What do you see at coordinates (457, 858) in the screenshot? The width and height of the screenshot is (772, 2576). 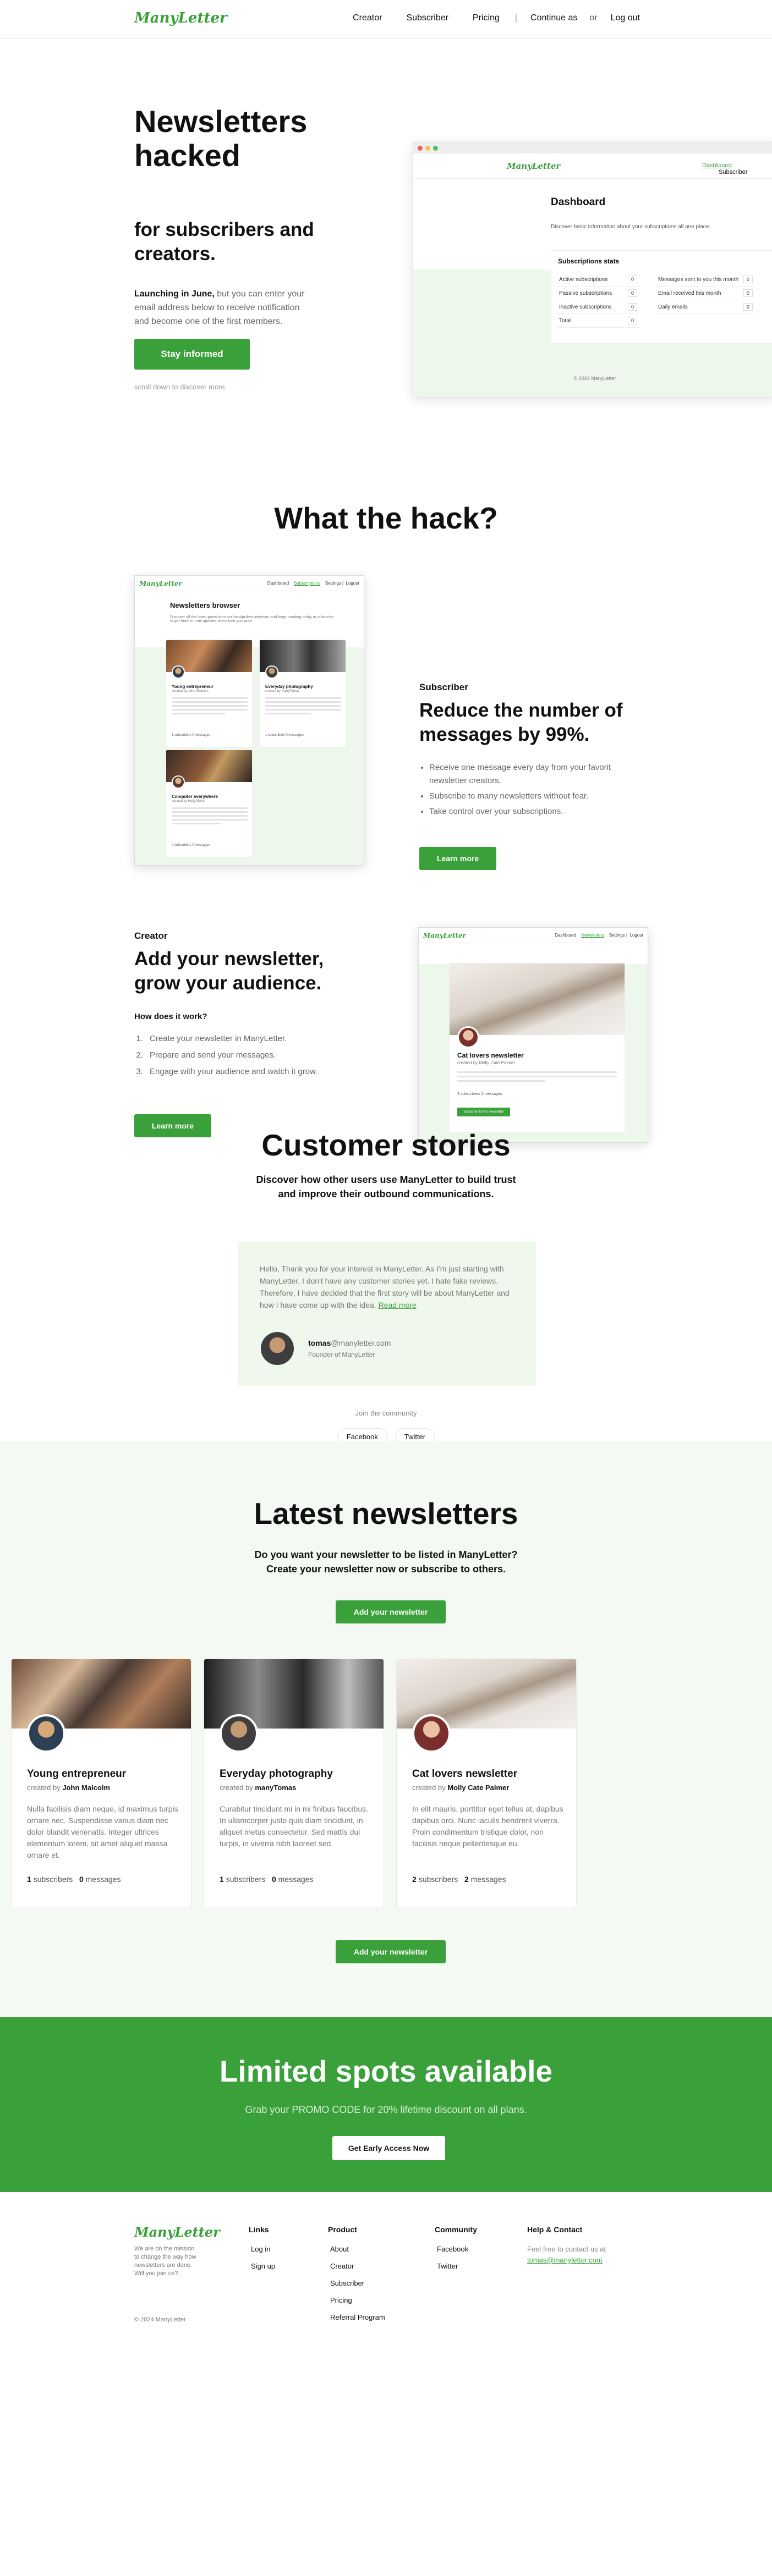 I see `subscriber-learn-more-button: Learn more` at bounding box center [457, 858].